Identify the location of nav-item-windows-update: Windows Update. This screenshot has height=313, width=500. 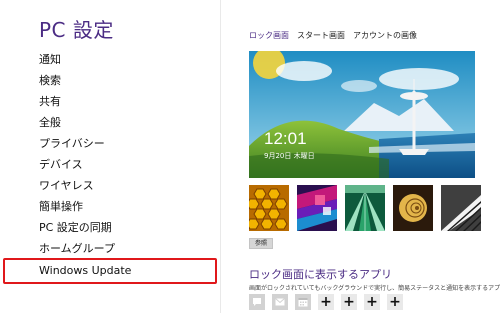
(85, 271).